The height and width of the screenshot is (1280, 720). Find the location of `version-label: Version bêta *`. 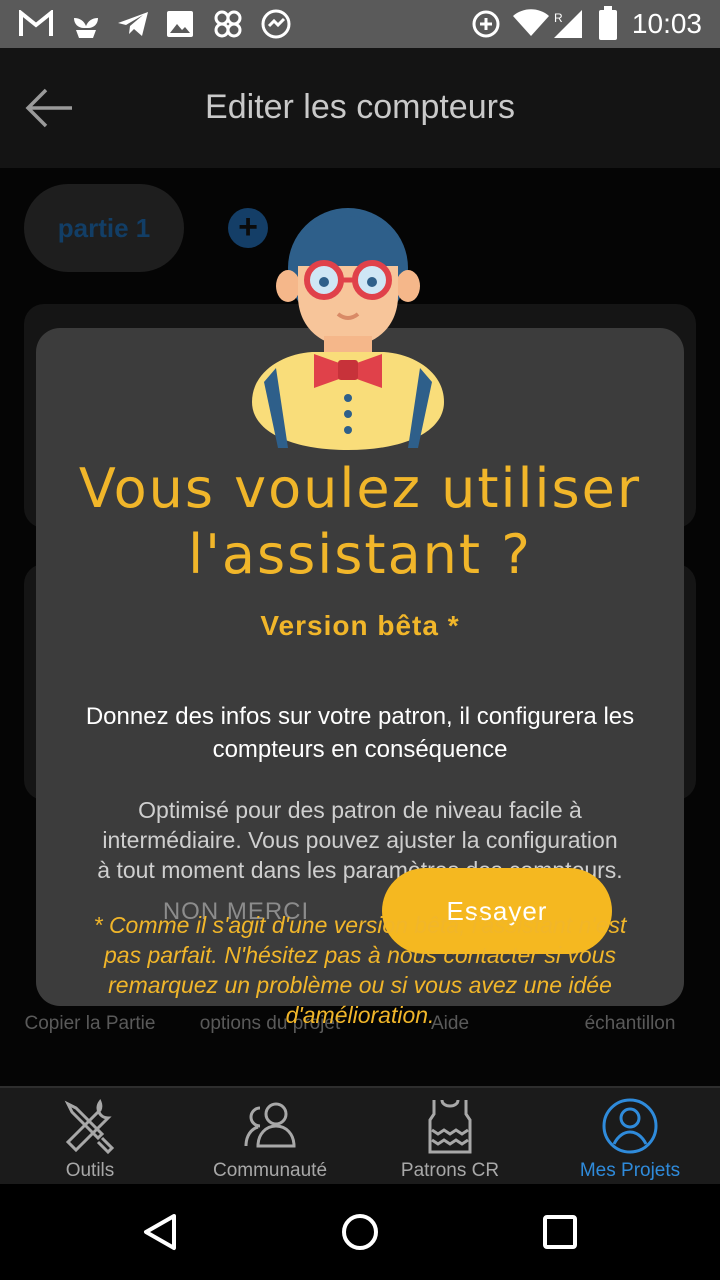

version-label: Version bêta * is located at coordinates (360, 625).